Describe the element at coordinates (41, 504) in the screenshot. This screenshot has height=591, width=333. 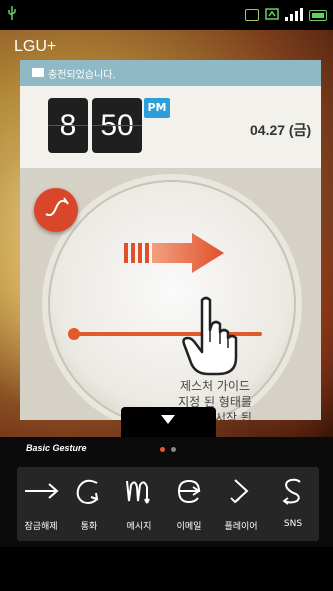
I see `gesture-item-unlock: 잠금해제` at that location.